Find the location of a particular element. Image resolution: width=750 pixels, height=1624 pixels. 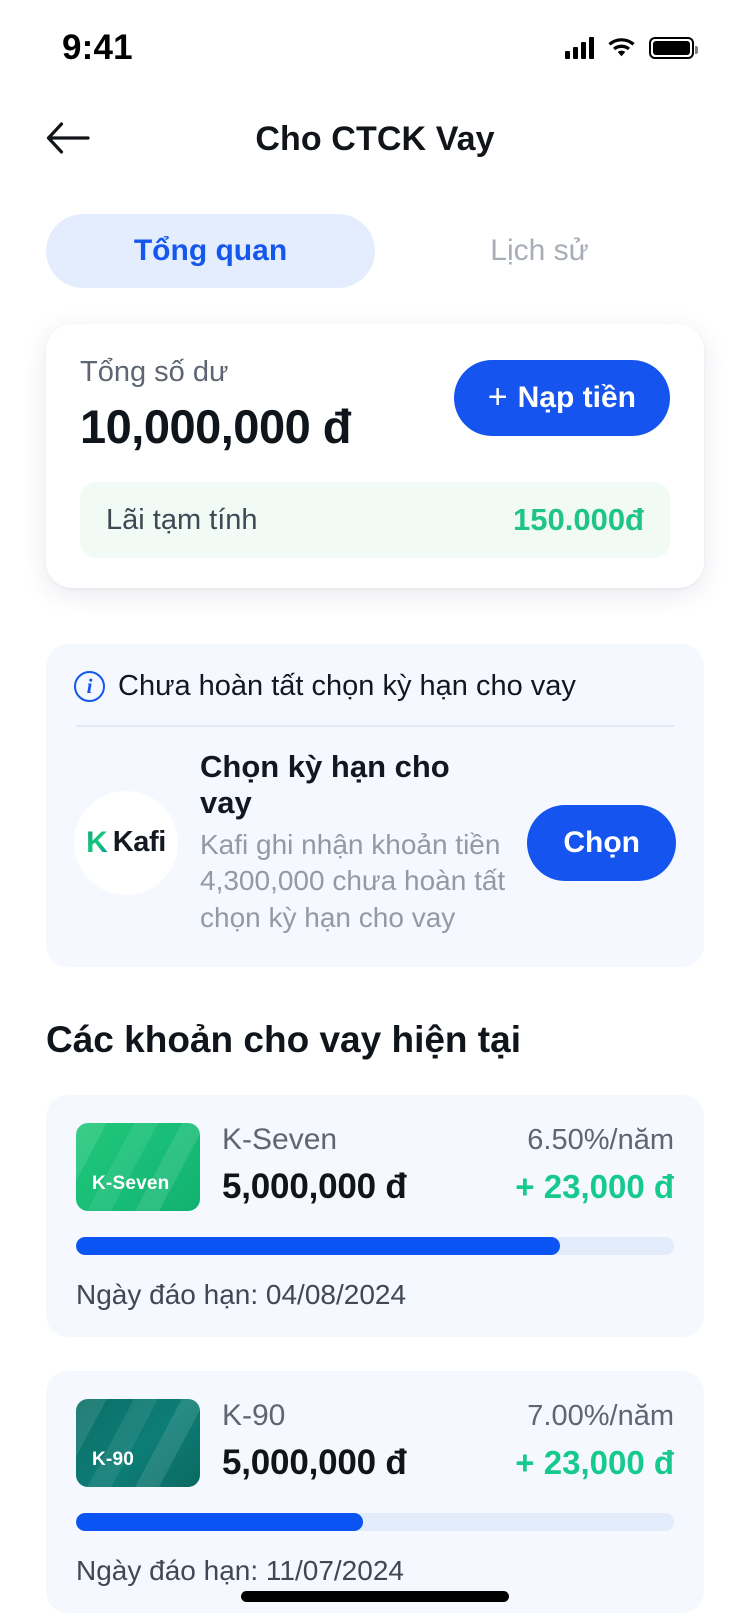

home-indicator is located at coordinates (375, 1596).